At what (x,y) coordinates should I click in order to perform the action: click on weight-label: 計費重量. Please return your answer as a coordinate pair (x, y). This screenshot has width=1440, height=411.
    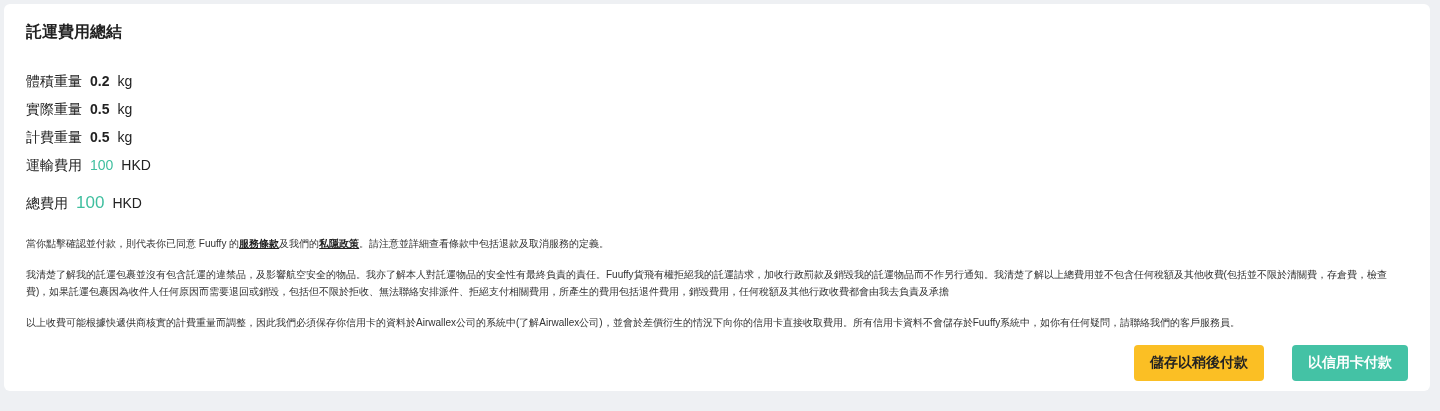
    Looking at the image, I should click on (54, 138).